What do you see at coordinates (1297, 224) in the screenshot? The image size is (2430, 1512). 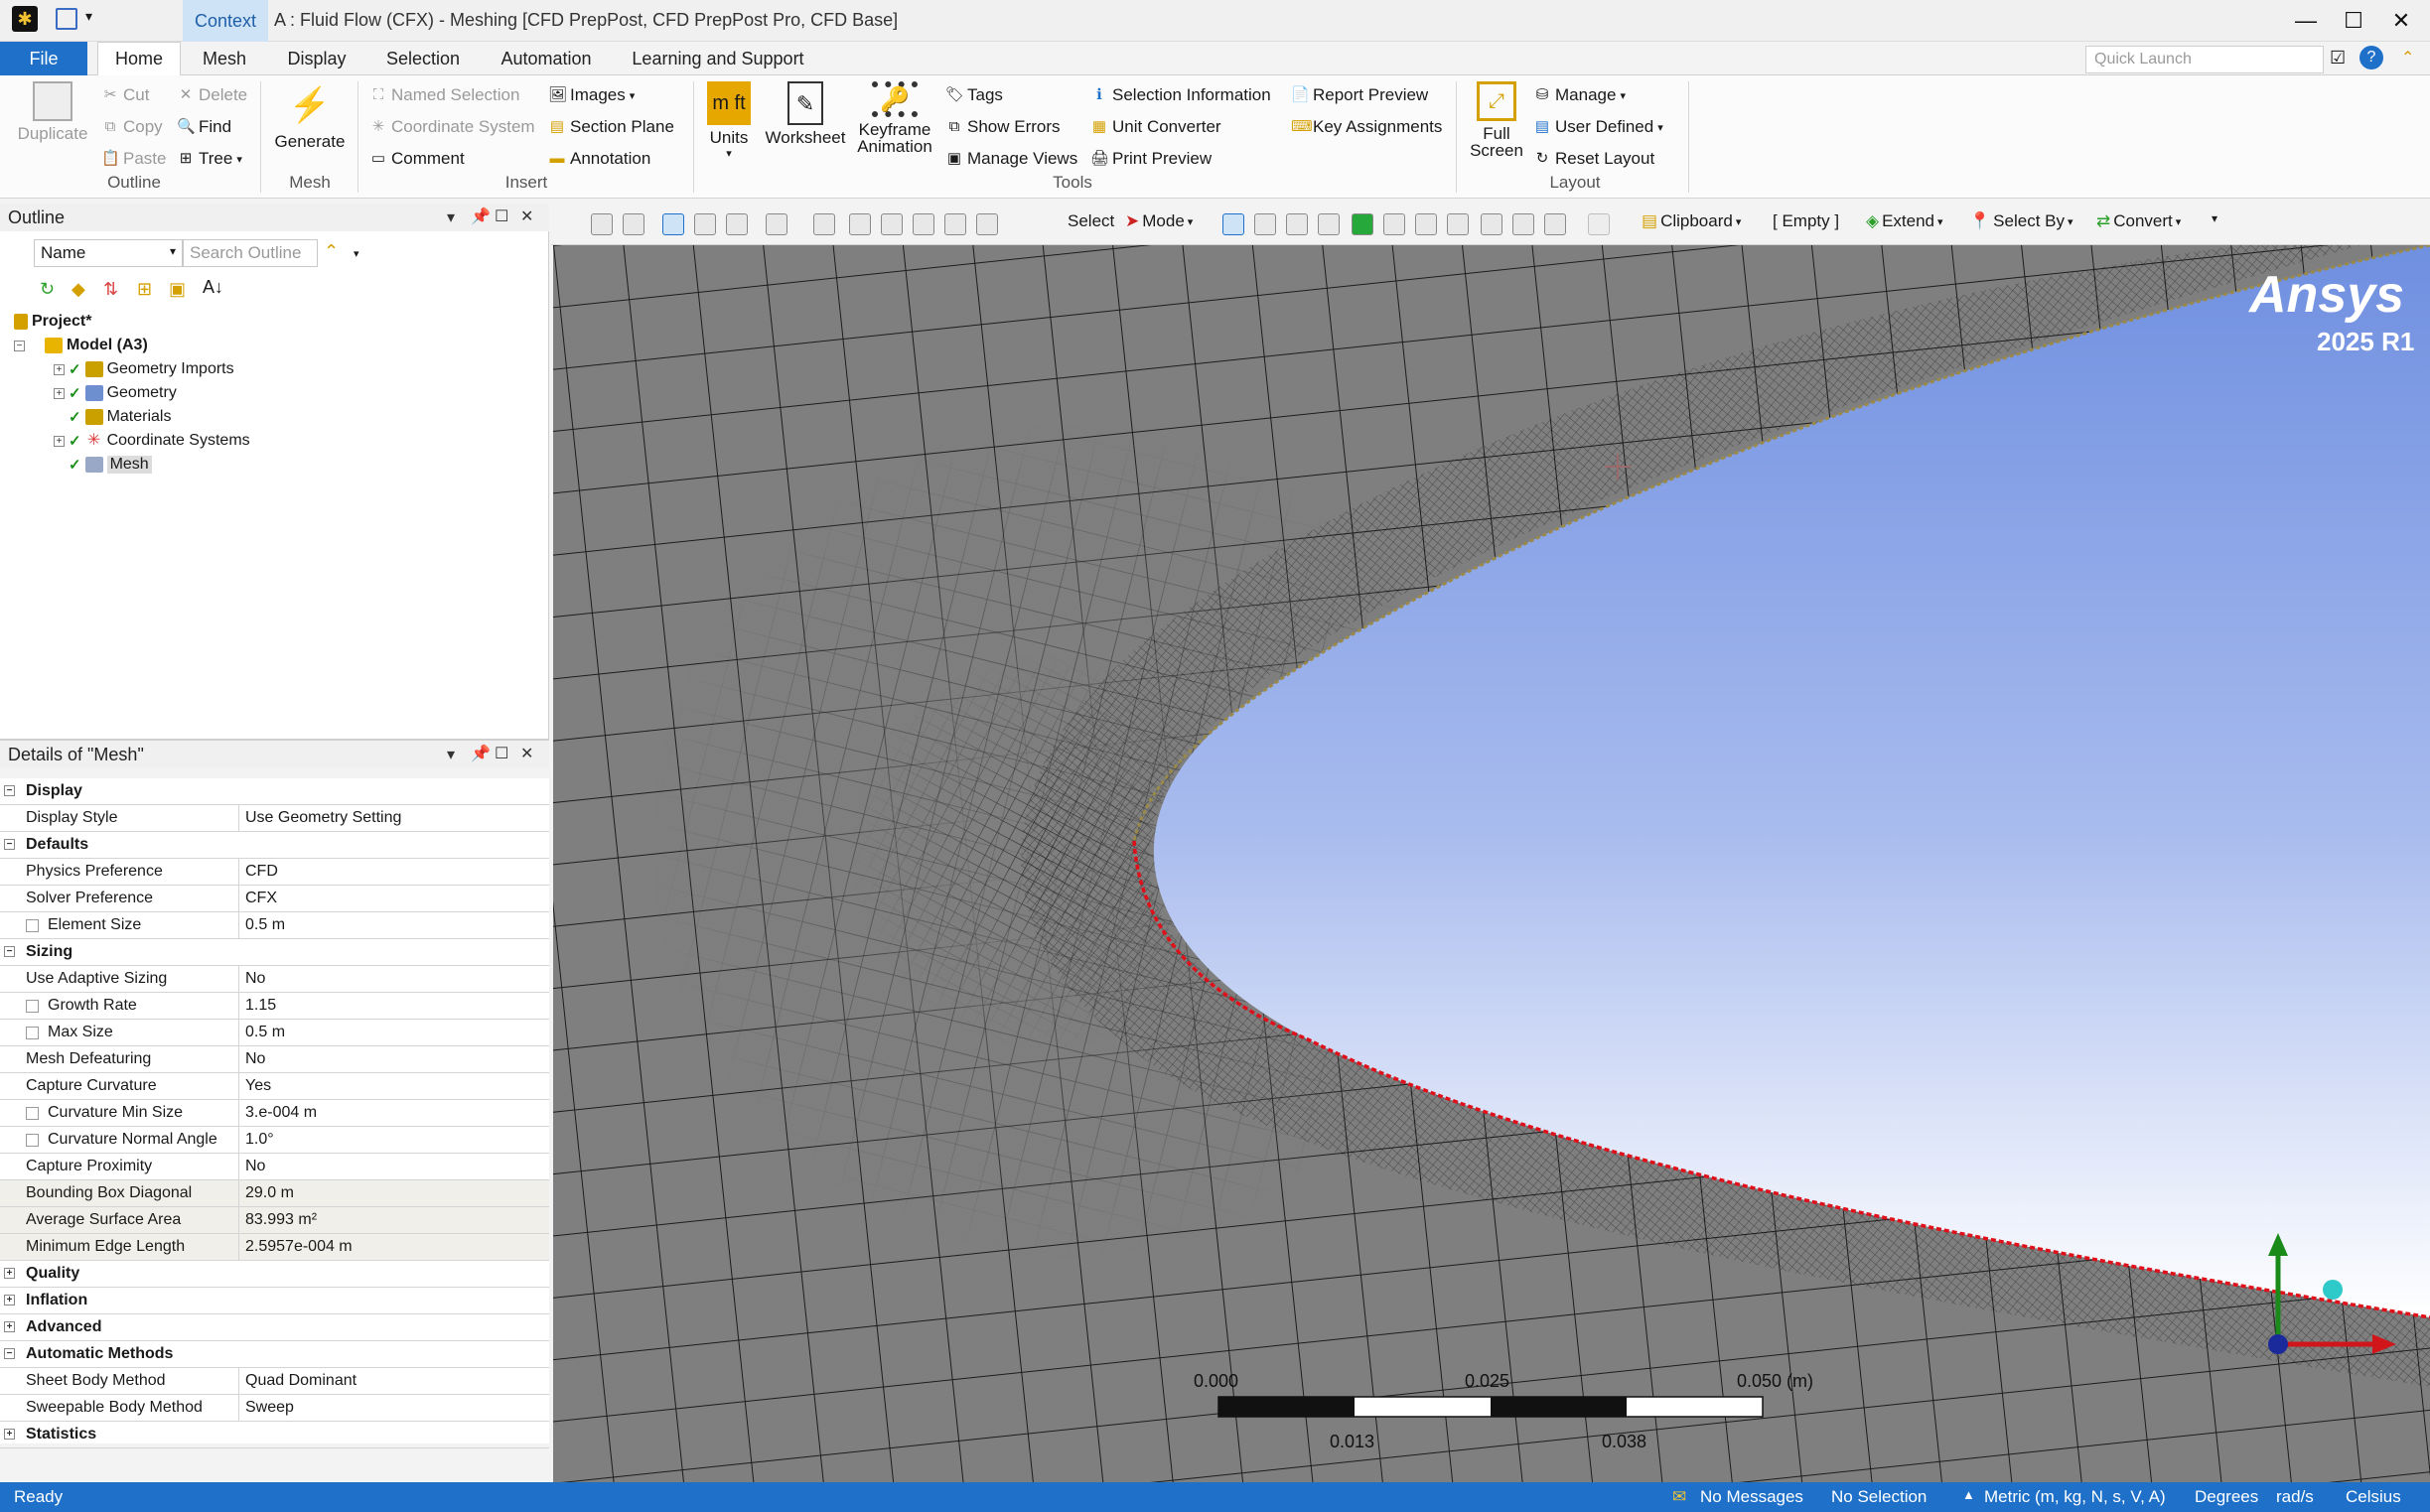 I see `select-face-icon` at bounding box center [1297, 224].